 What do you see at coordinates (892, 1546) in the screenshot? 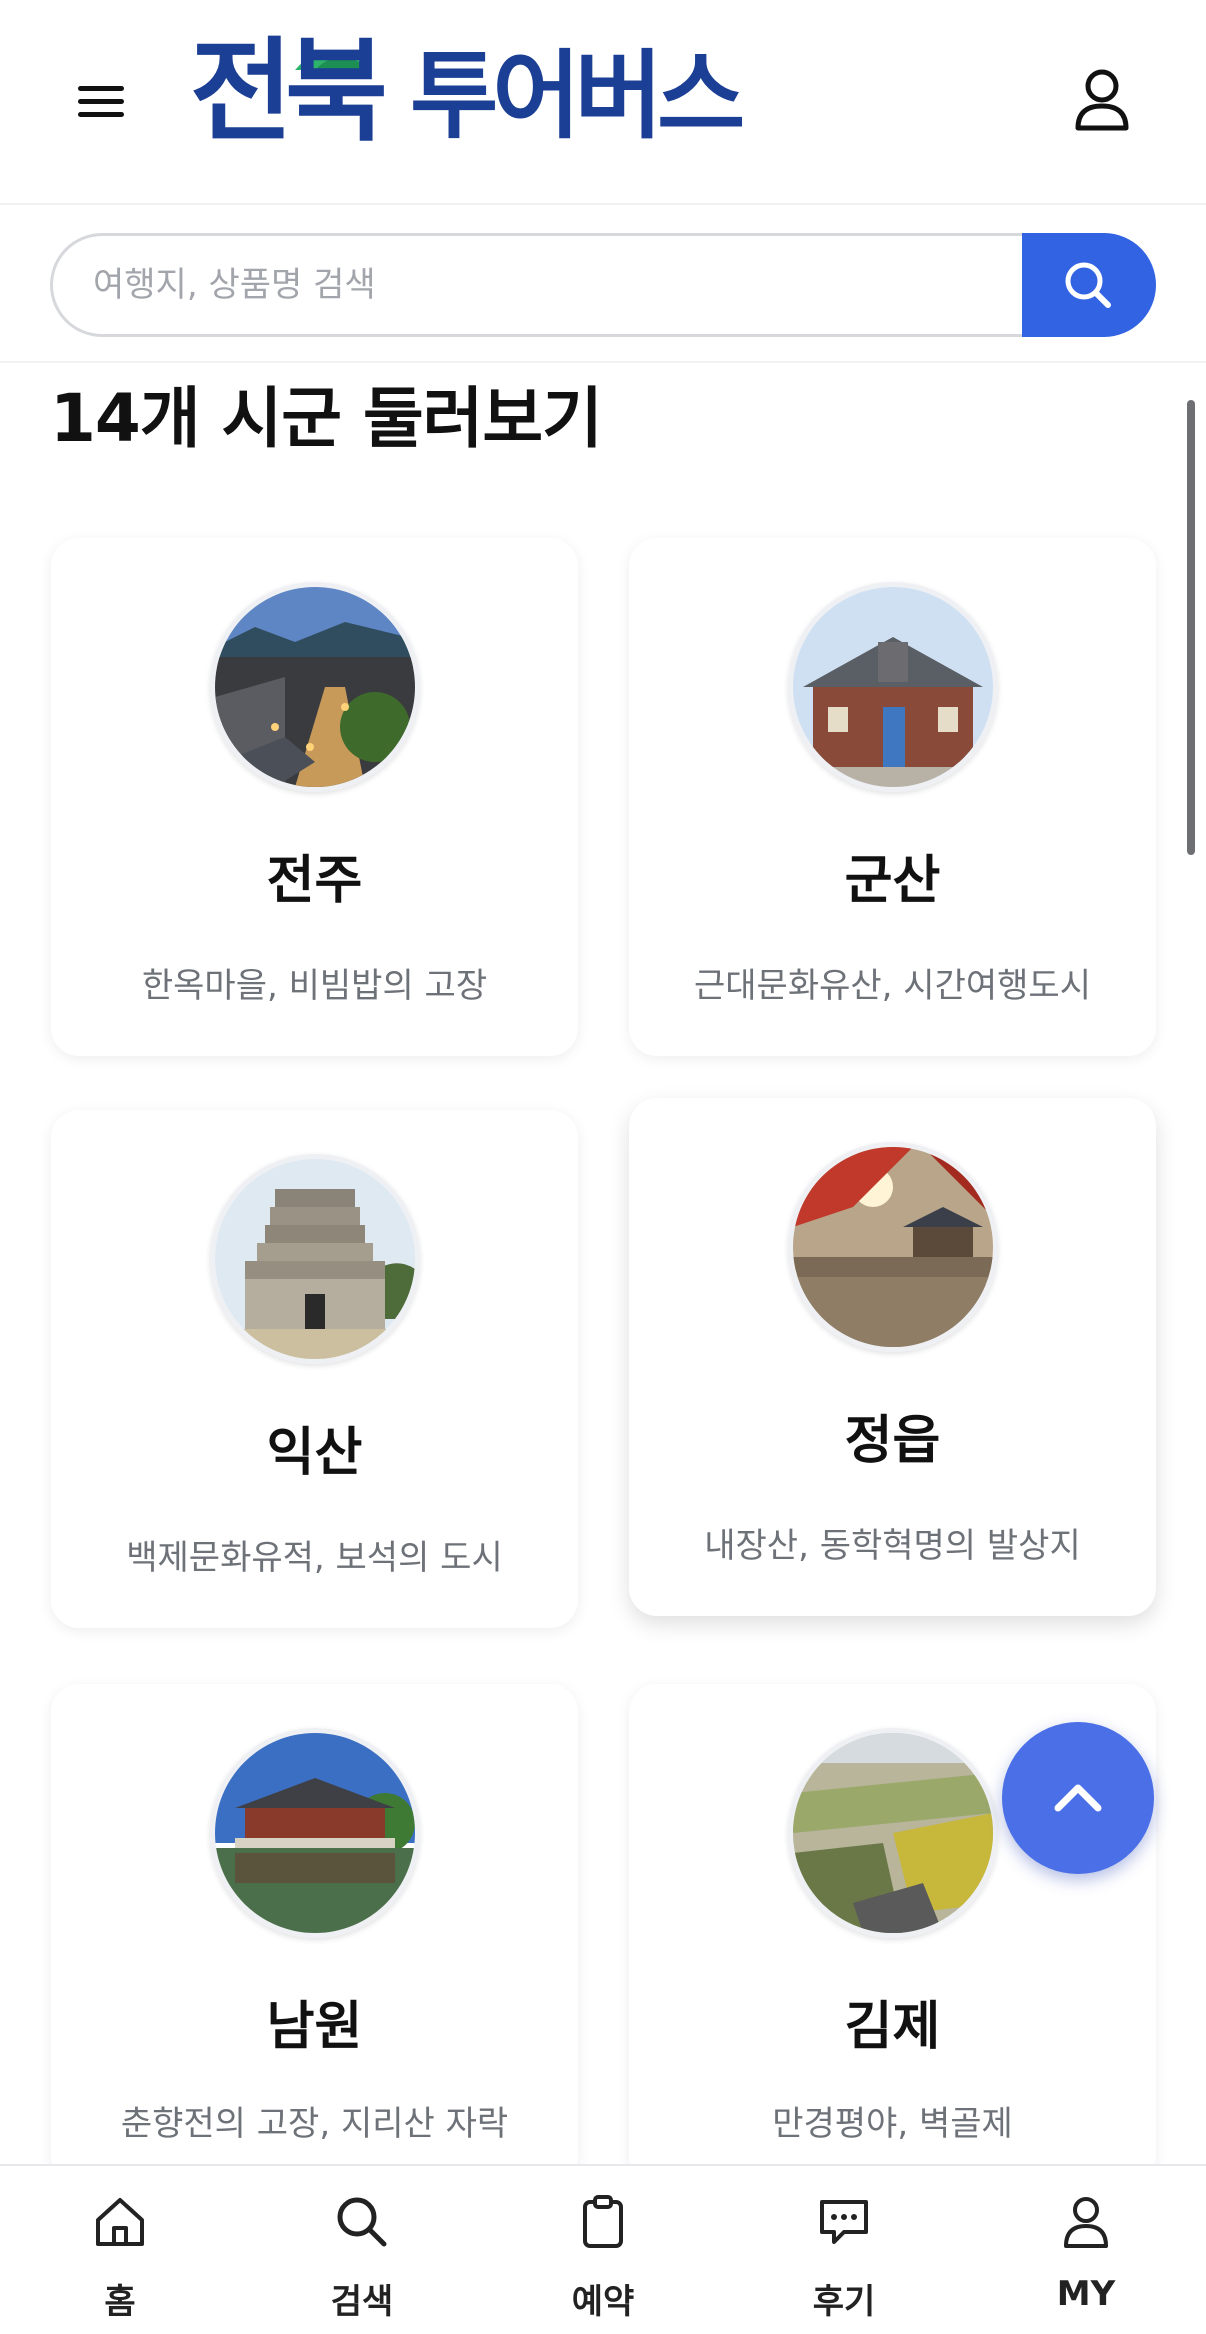
I see `city-description: 내장산, 동학혁명의 발상지` at bounding box center [892, 1546].